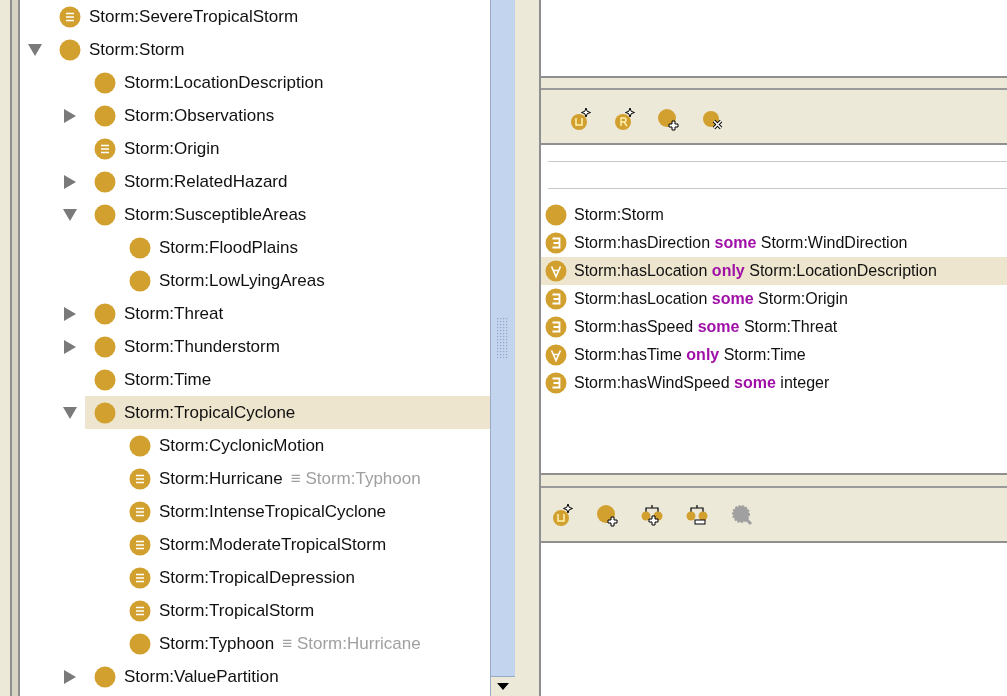 The width and height of the screenshot is (1007, 696). I want to click on expression-text: Storm:hasLocation only Storm:LocationDescription, so click(755, 271).